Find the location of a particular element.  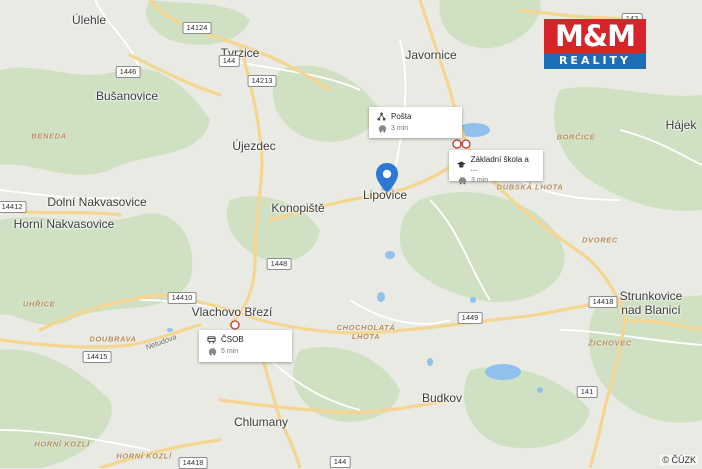

place-ulehle: Úlehle is located at coordinates (89, 20).